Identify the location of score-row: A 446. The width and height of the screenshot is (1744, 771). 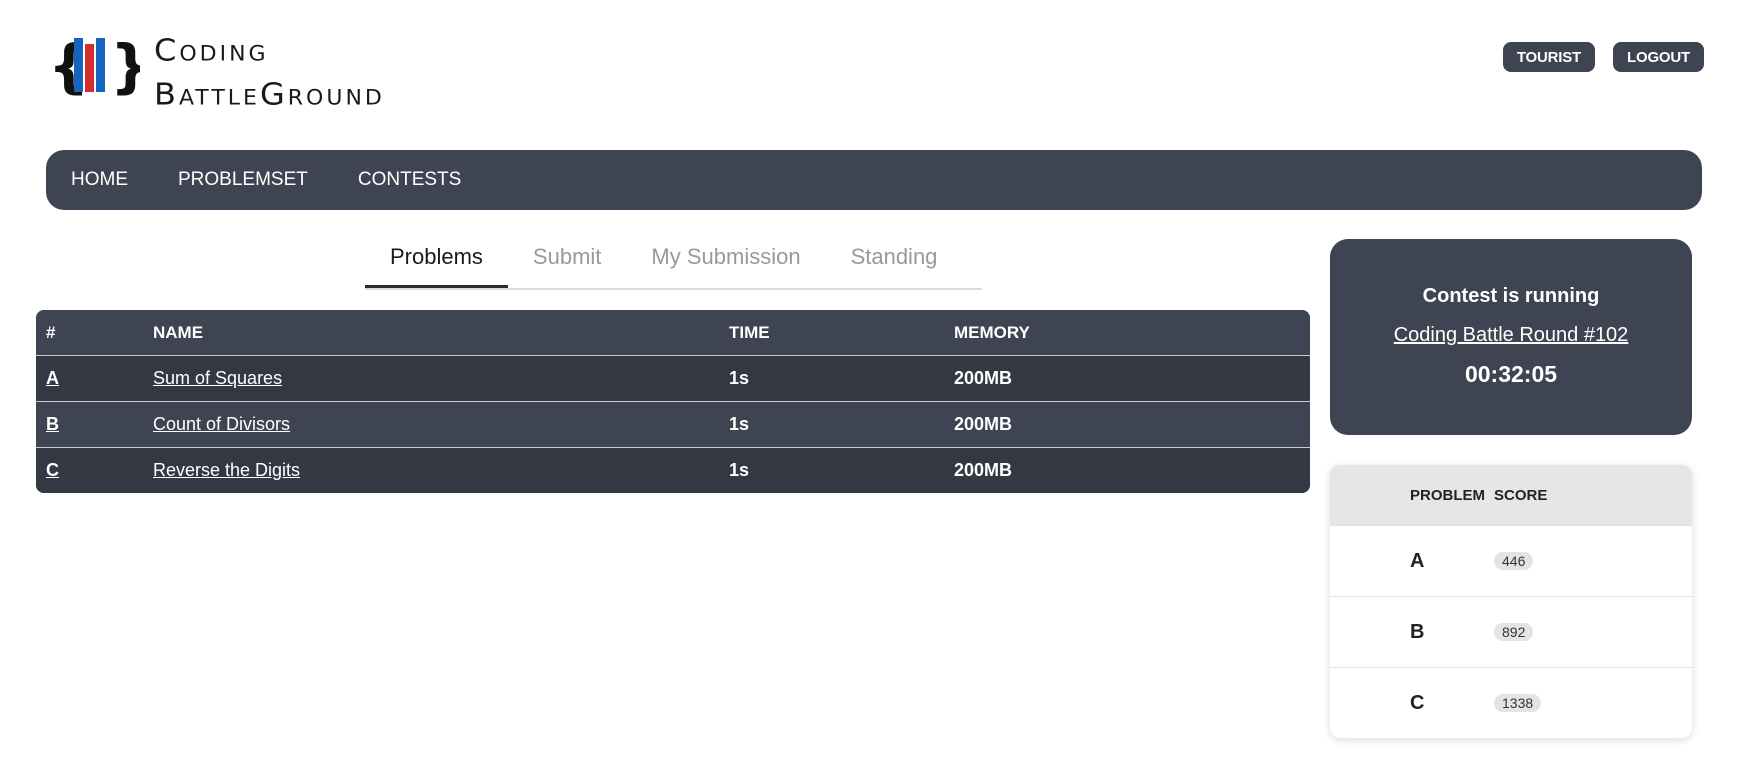
(1511, 560).